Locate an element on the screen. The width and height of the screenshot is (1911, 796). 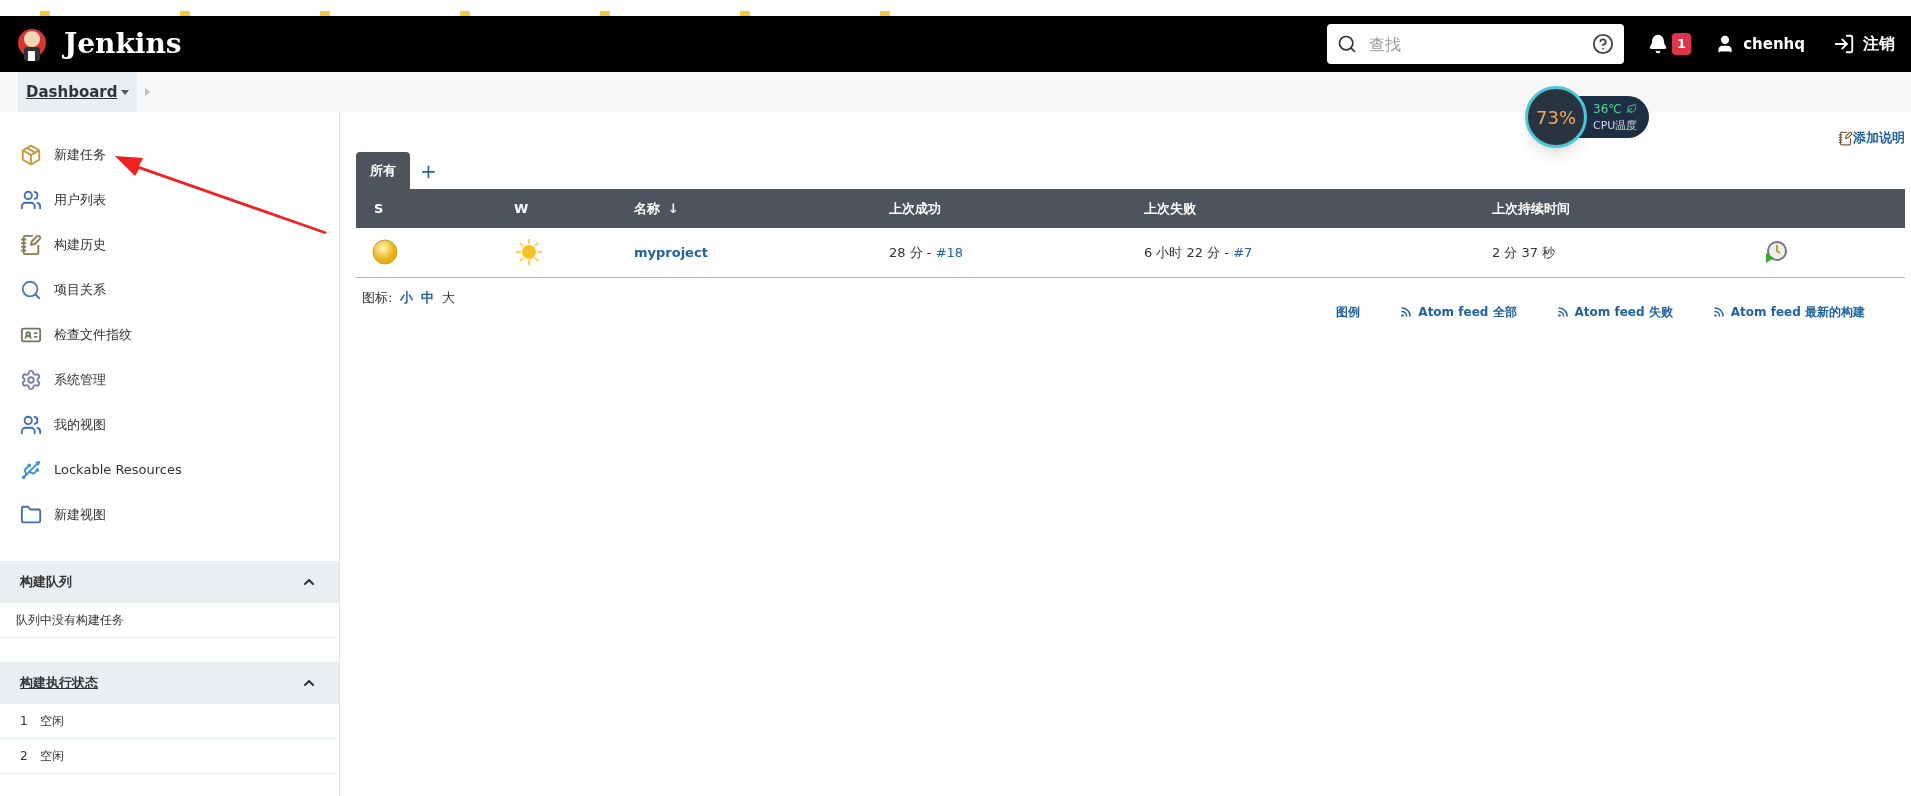
schedule-build-icon is located at coordinates (1776, 252).